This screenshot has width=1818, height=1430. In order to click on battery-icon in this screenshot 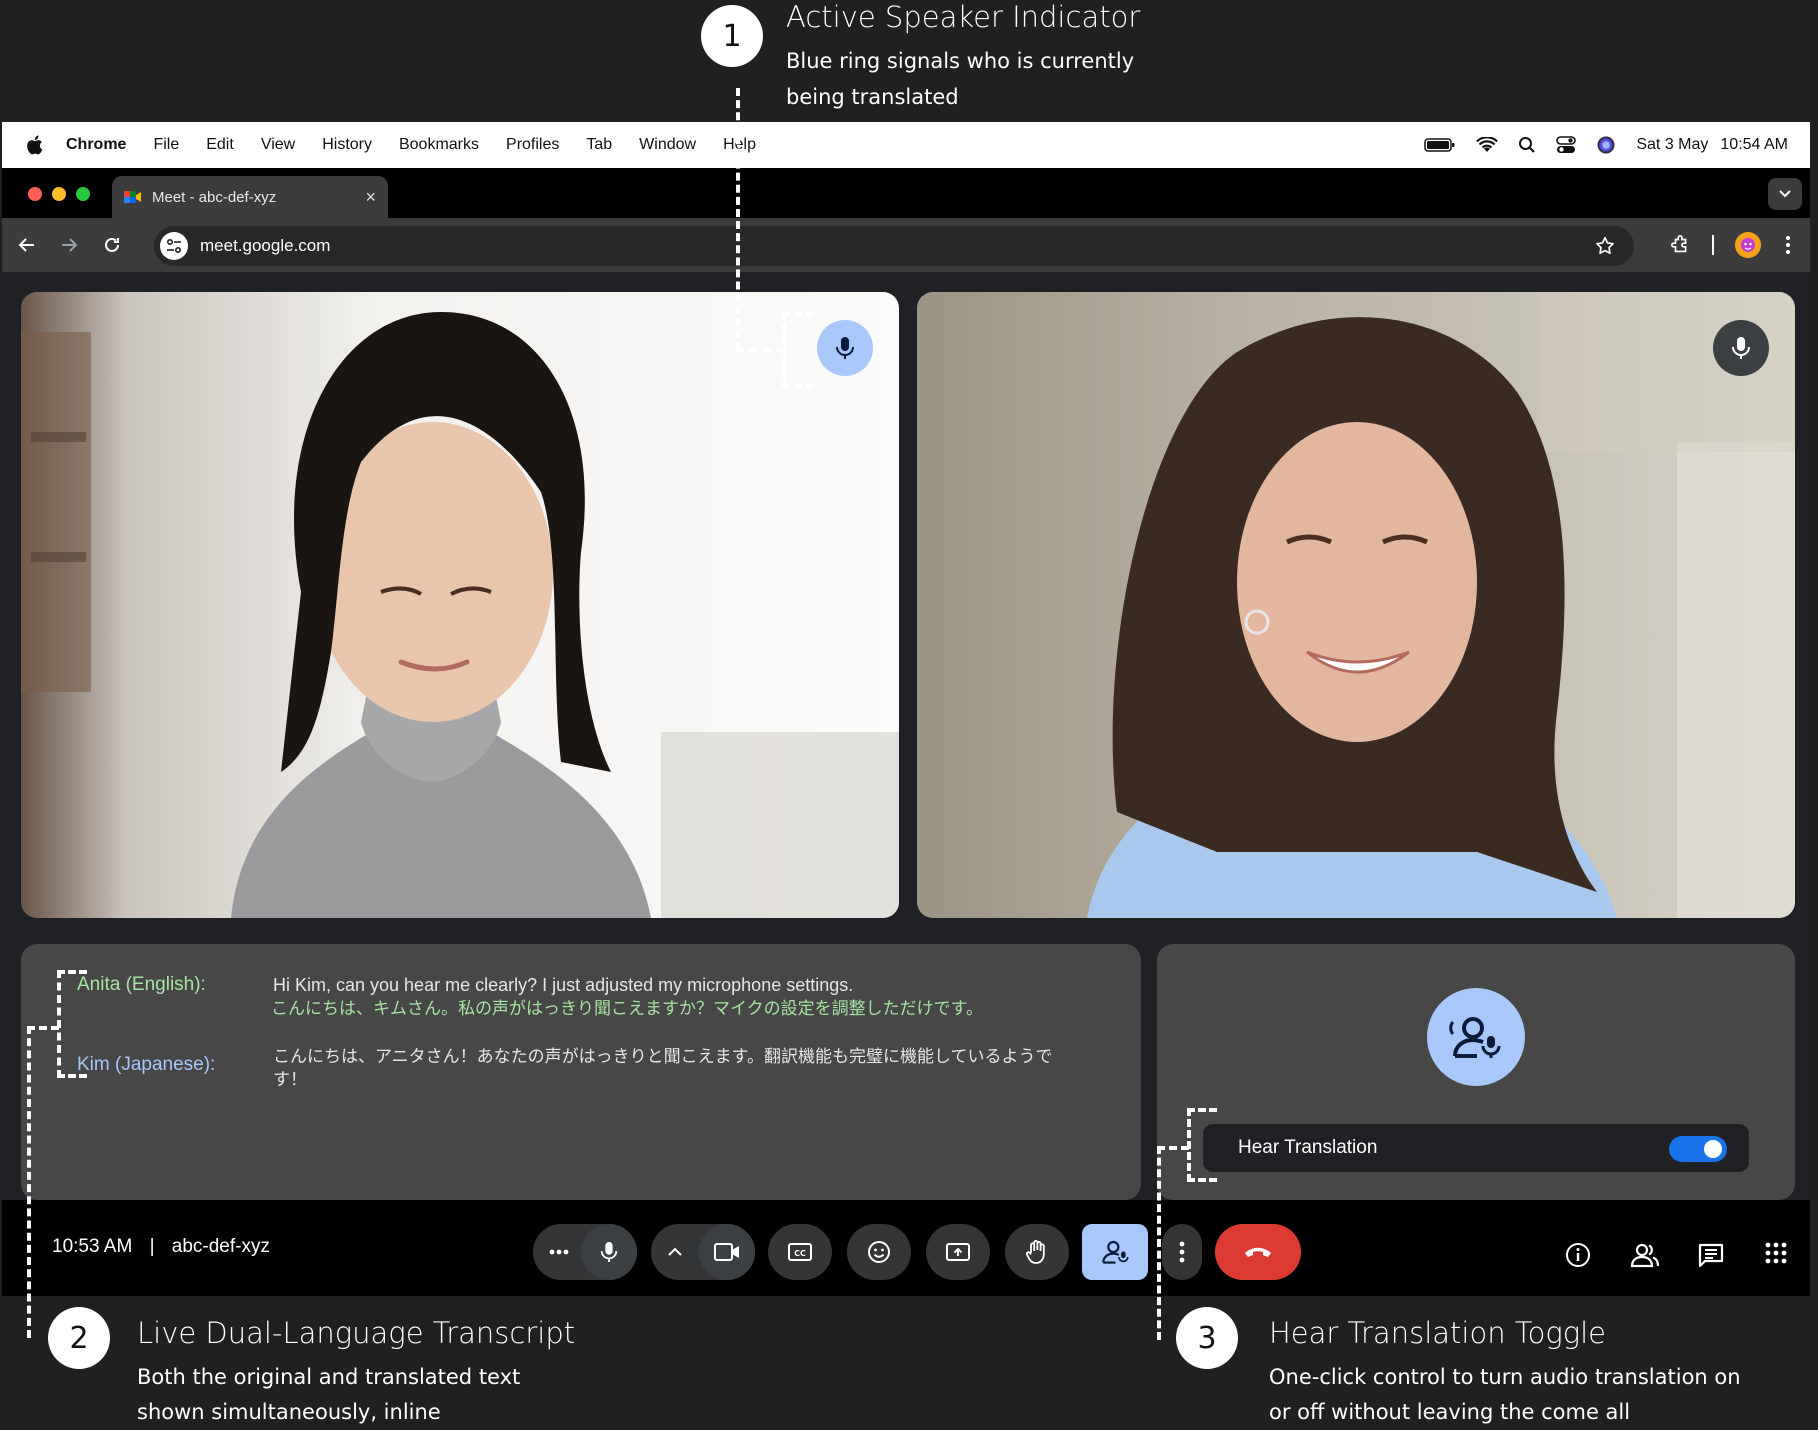, I will do `click(1440, 145)`.